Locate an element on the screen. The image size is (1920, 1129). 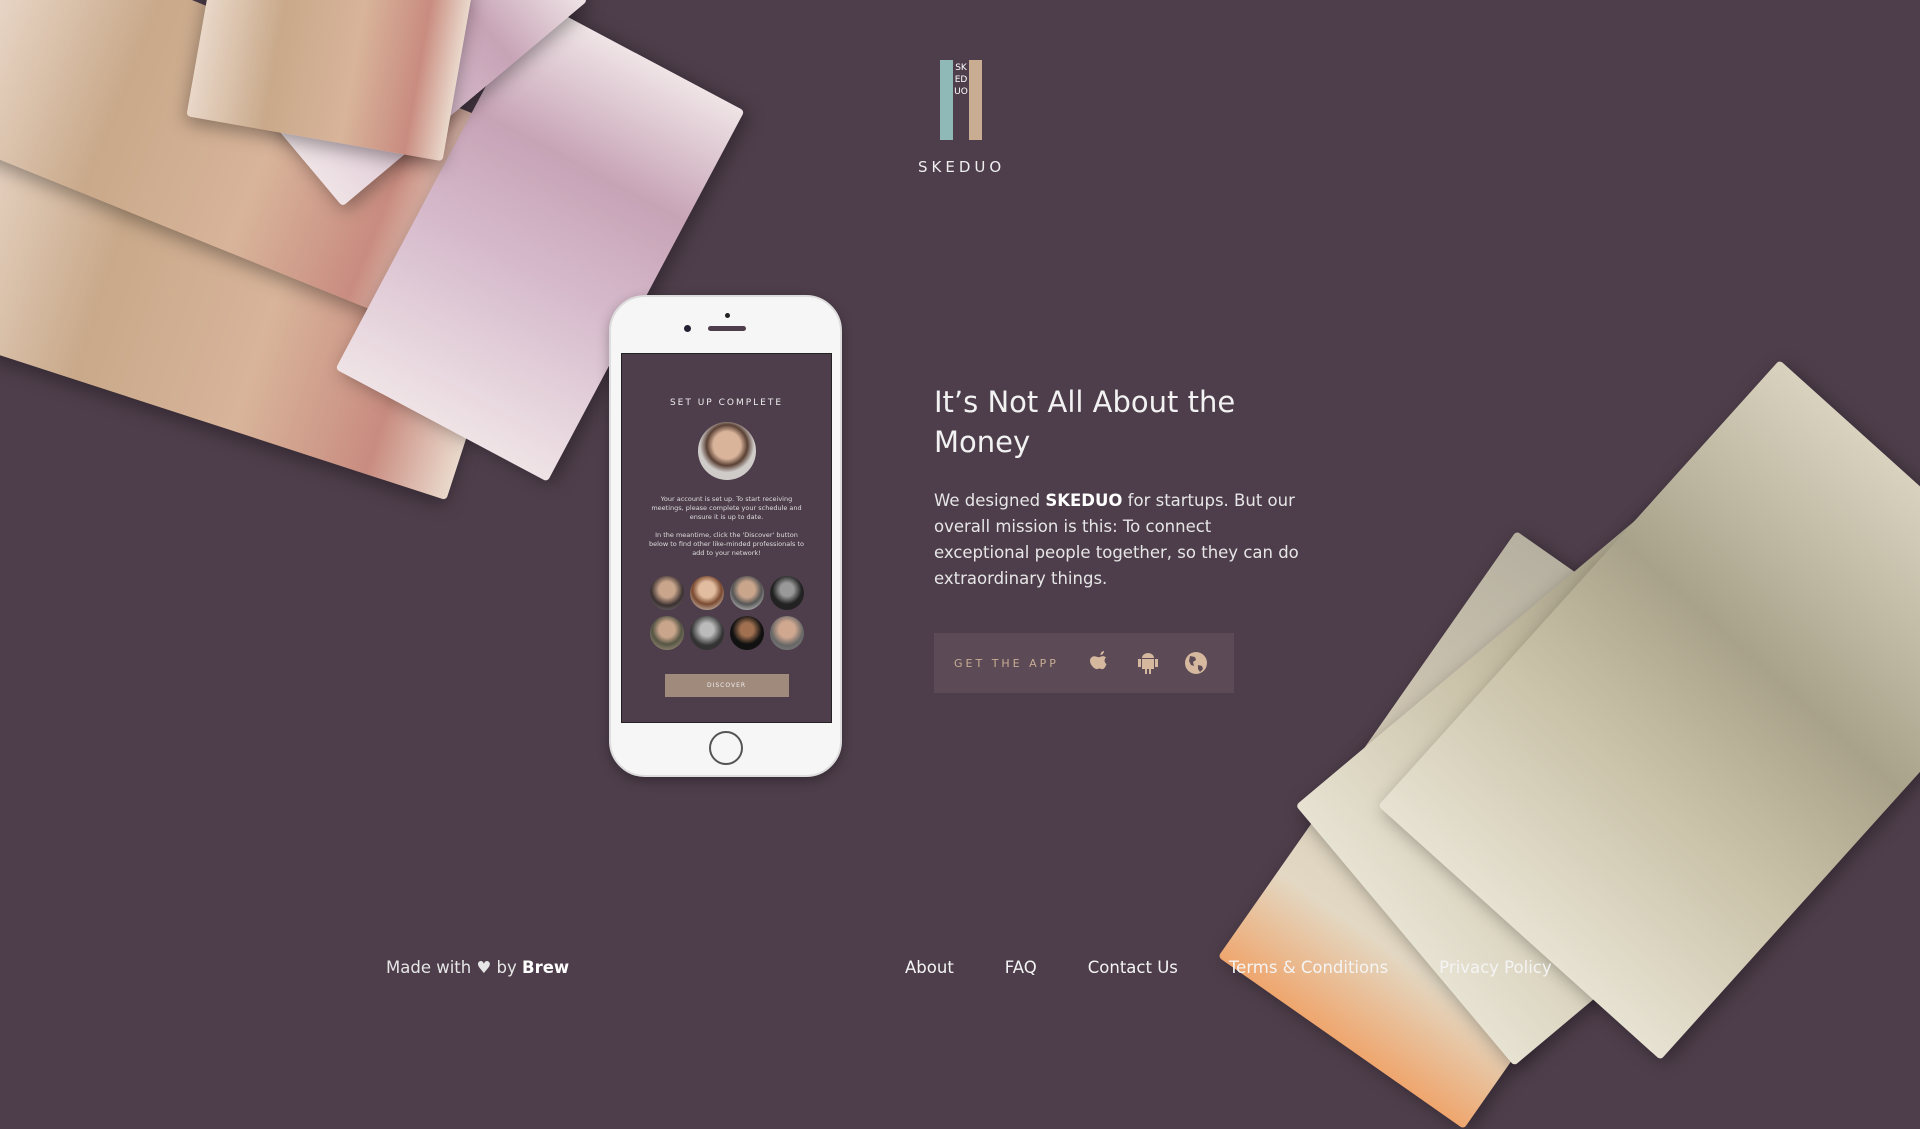
logo-bar-tan is located at coordinates (975, 100).